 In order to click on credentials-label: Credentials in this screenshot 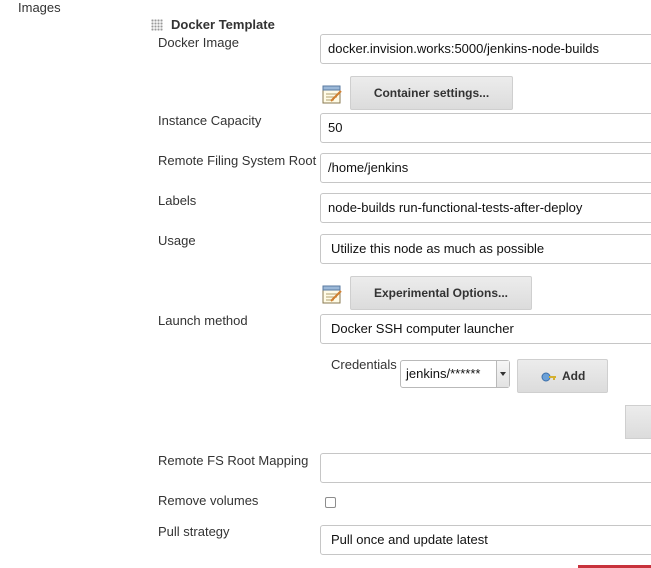, I will do `click(364, 364)`.